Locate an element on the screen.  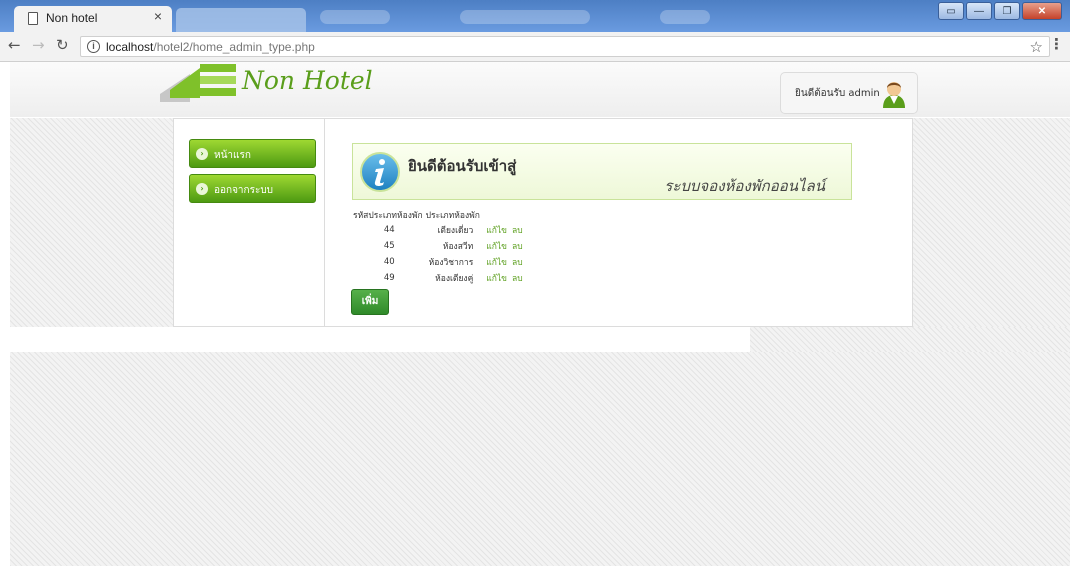
info-title: ยินดีต้อนรับเข้าสู่ is located at coordinates (462, 166).